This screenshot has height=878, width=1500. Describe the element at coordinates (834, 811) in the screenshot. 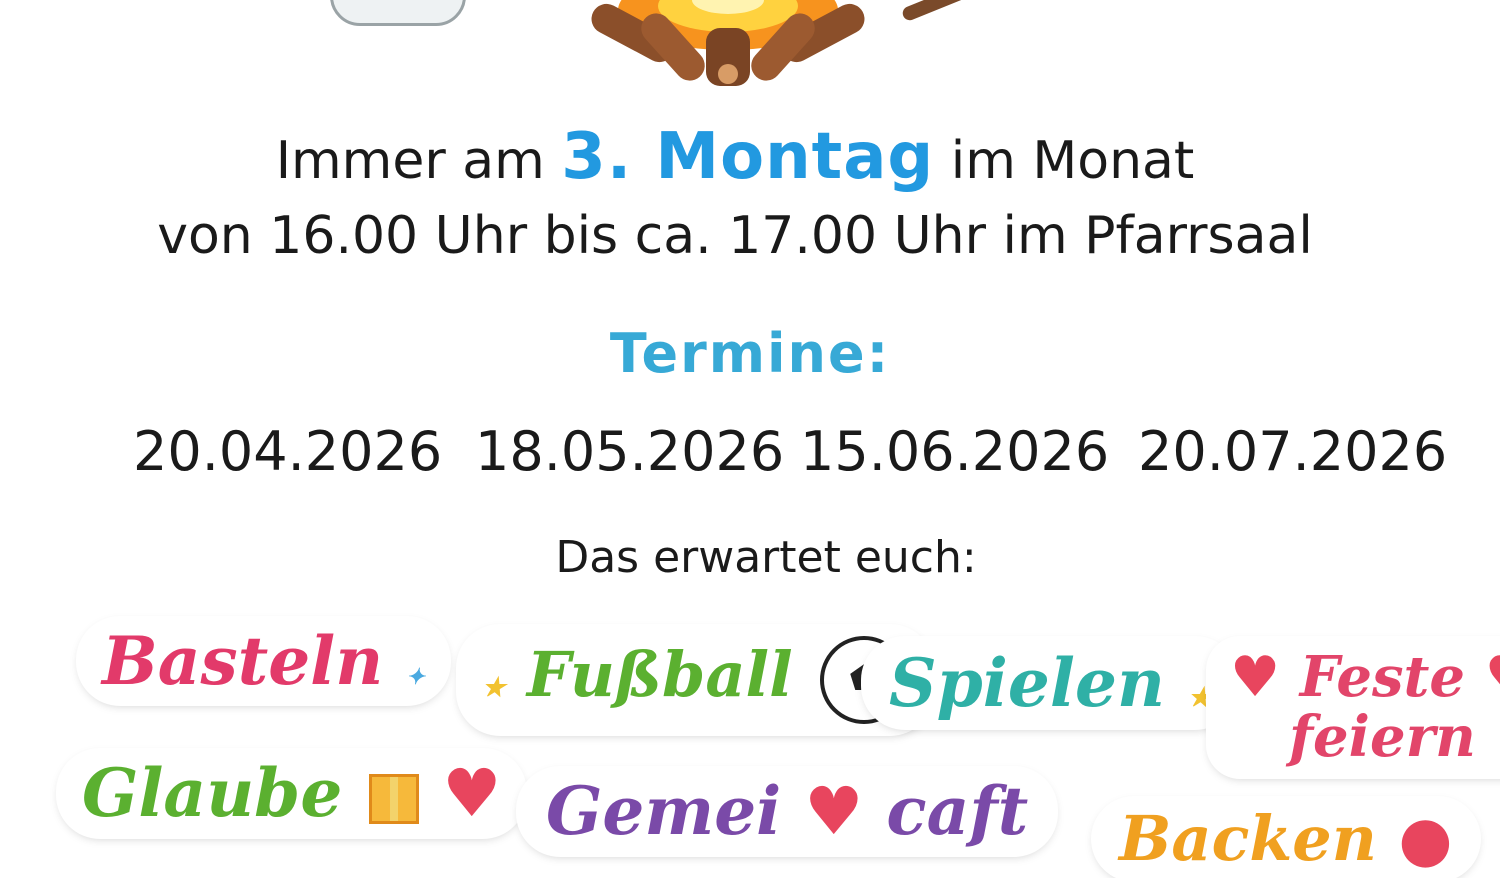

I see `handshake-heart-icon: ♥` at that location.